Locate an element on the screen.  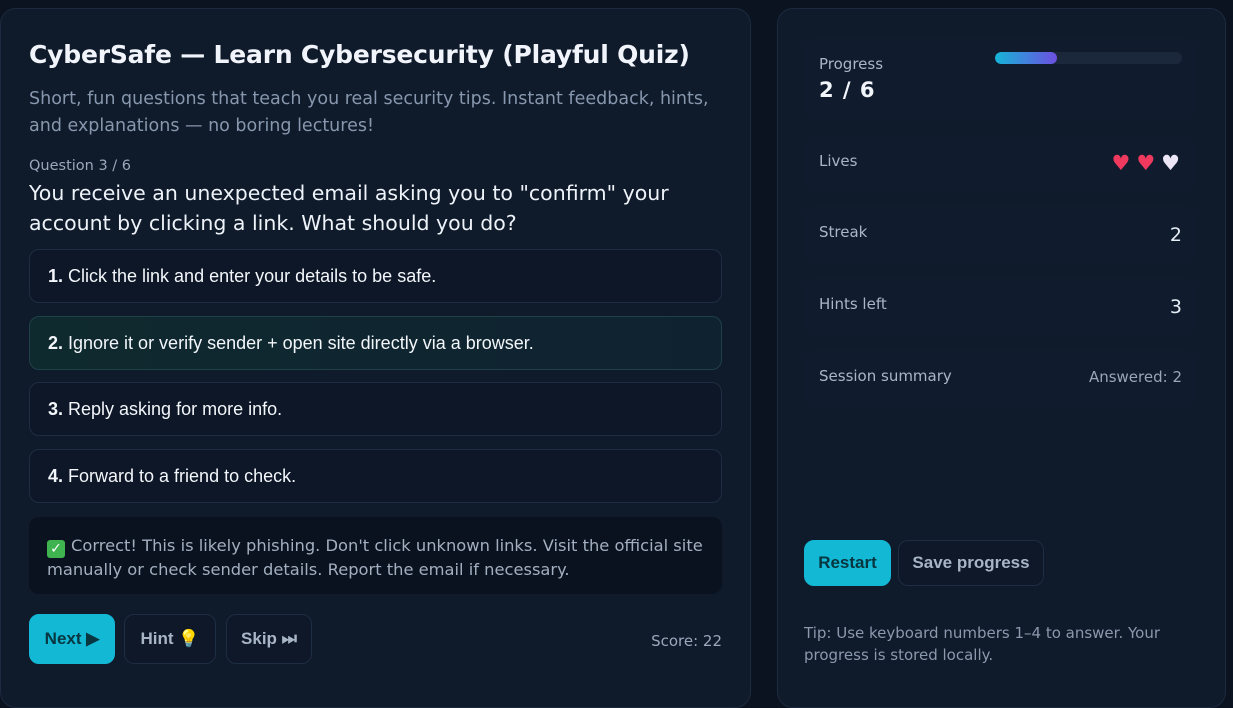
streak-label: Streak is located at coordinates (843, 232).